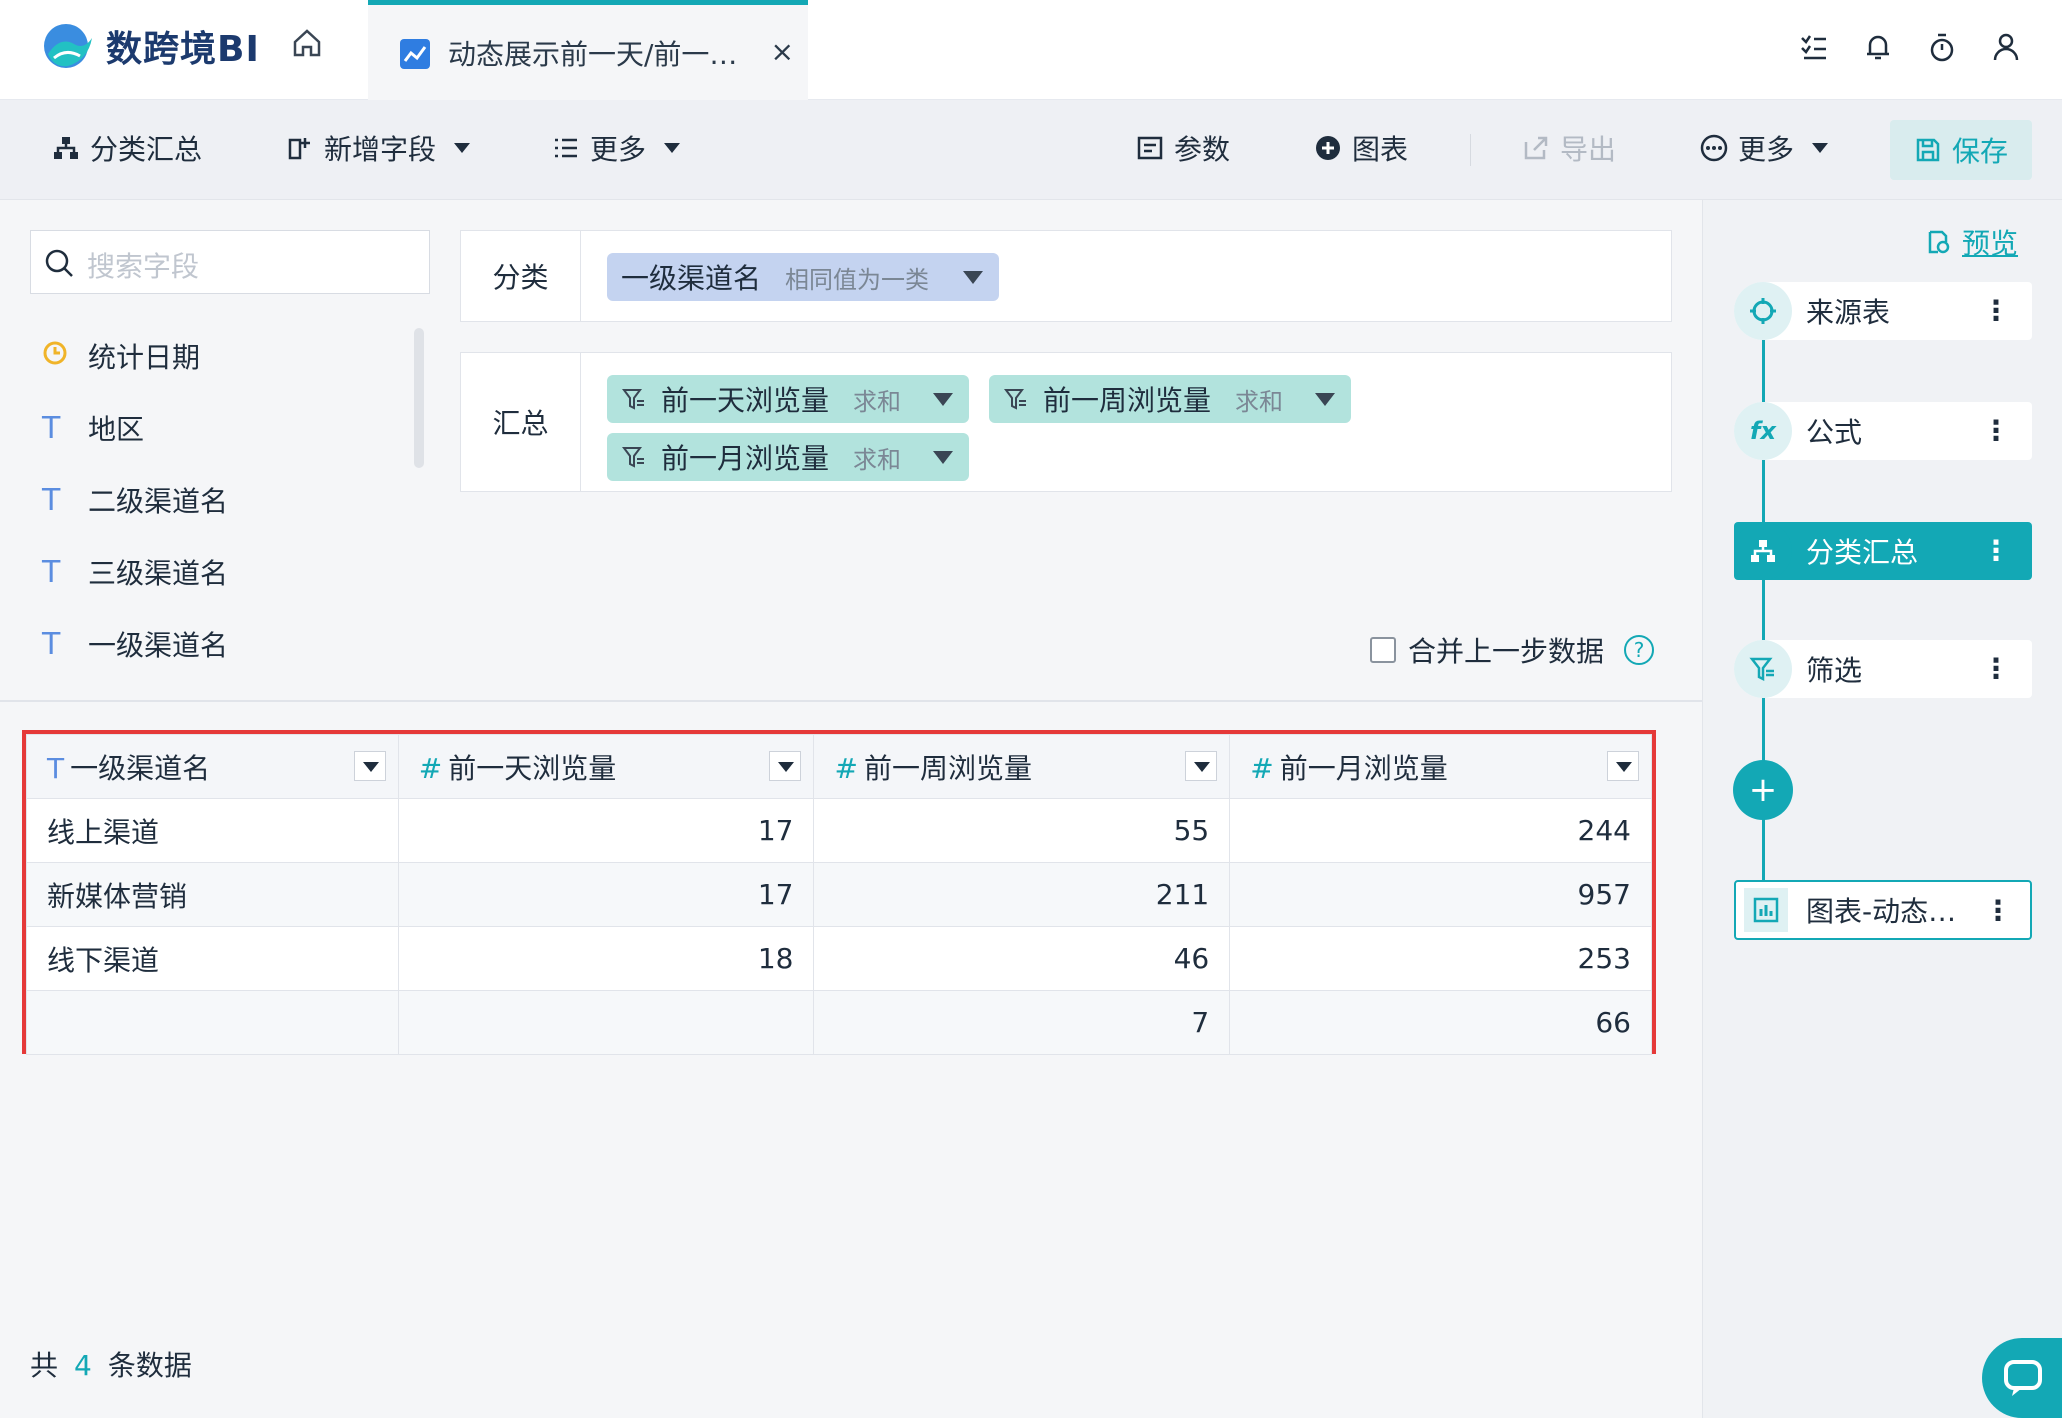  Describe the element at coordinates (220, 428) in the screenshot. I see `field-item: T 地区` at that location.